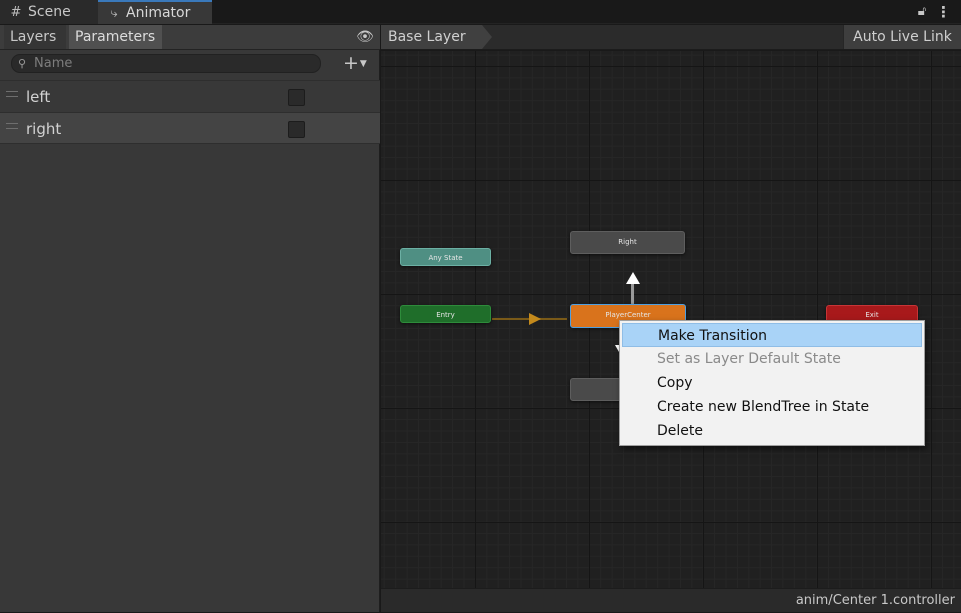 The height and width of the screenshot is (613, 961). What do you see at coordinates (772, 335) in the screenshot?
I see `menu-item-make-transition: Make Transition` at bounding box center [772, 335].